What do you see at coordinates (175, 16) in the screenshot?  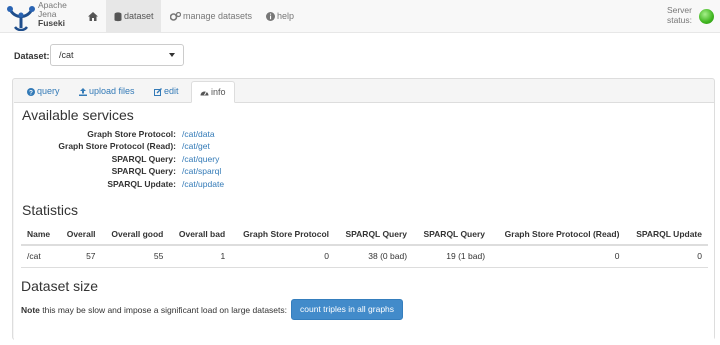 I see `cogs-icon` at bounding box center [175, 16].